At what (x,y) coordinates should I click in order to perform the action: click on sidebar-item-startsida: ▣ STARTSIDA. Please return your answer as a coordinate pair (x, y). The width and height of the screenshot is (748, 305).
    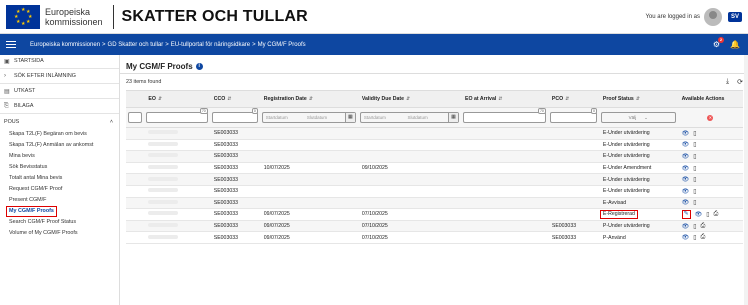
    Looking at the image, I should click on (59, 61).